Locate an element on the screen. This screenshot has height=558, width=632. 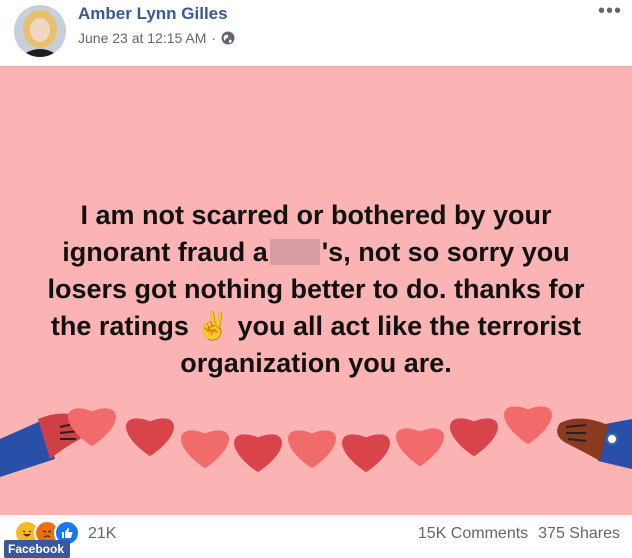
facebook-watermark: Facebook is located at coordinates (37, 549).